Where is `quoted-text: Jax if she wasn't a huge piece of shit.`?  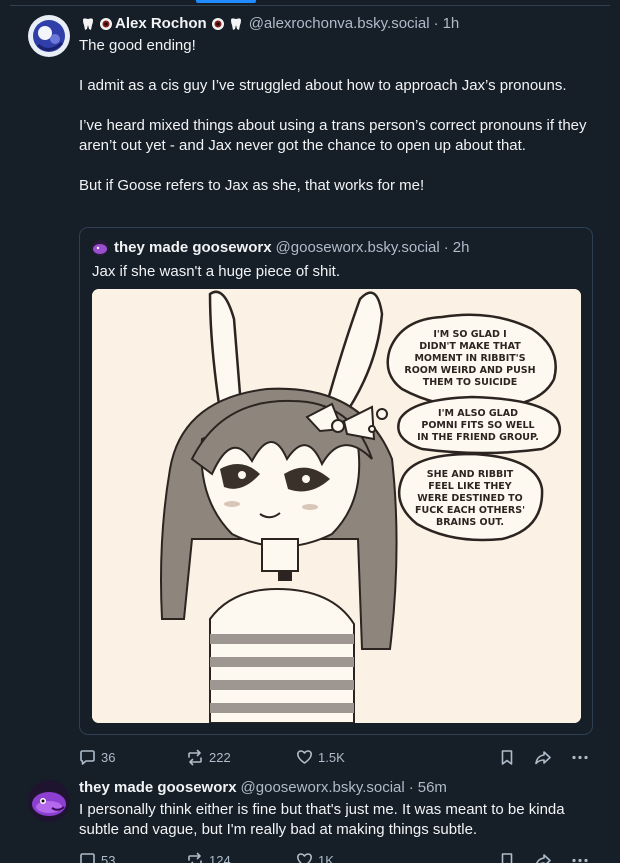 quoted-text: Jax if she wasn't a huge piece of shit. is located at coordinates (216, 271).